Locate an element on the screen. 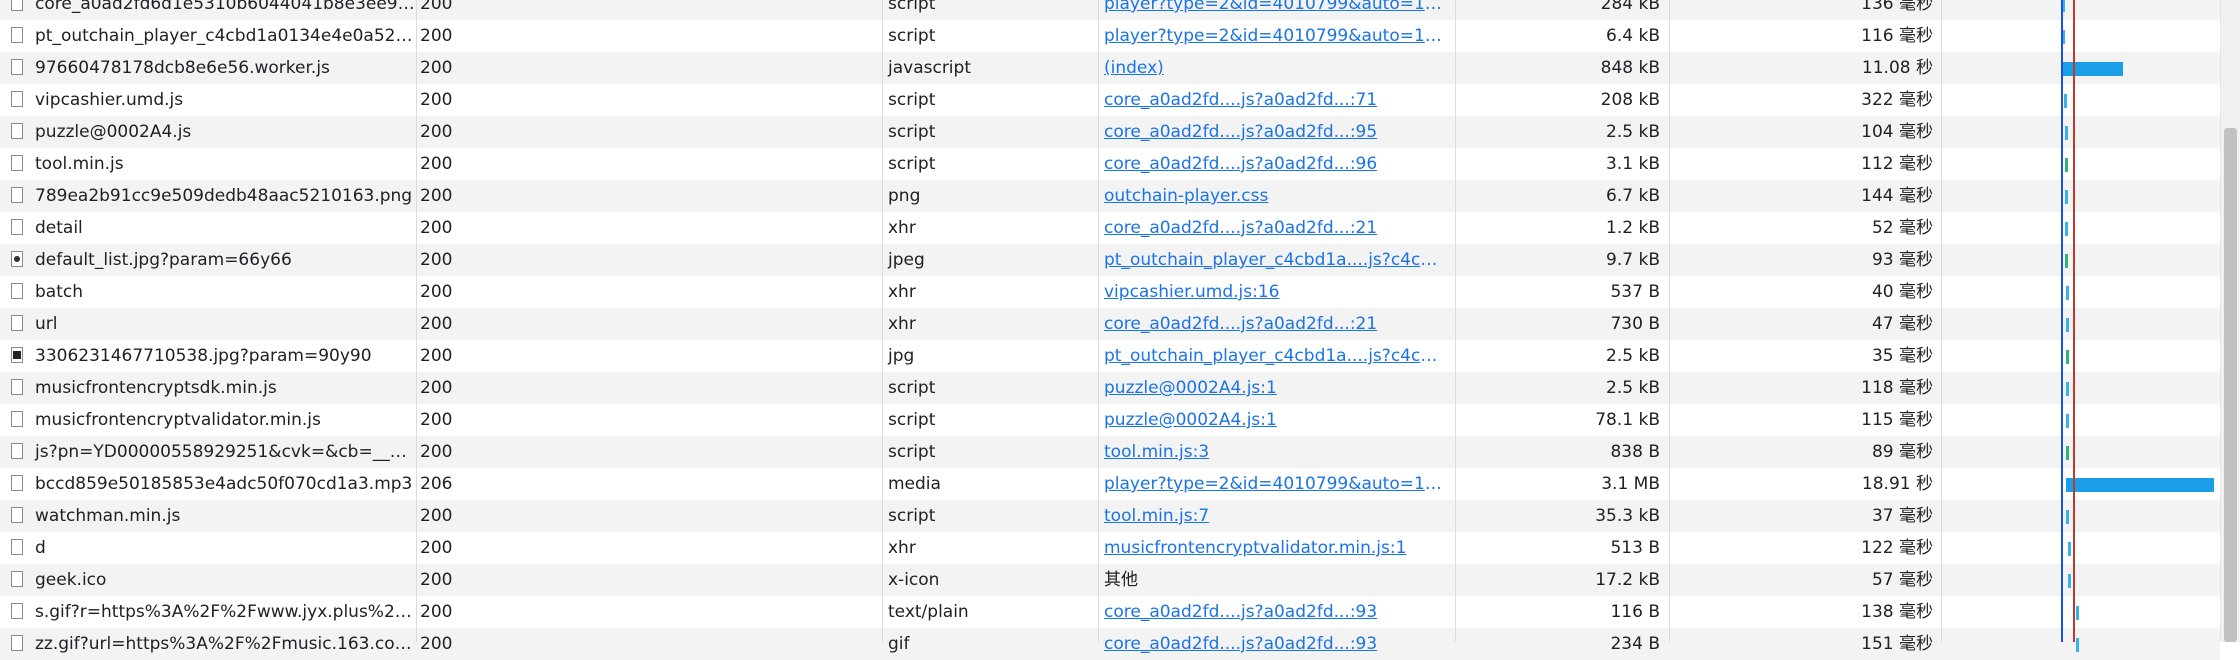  request-name-cell: watchman.min.js is located at coordinates (208, 516).